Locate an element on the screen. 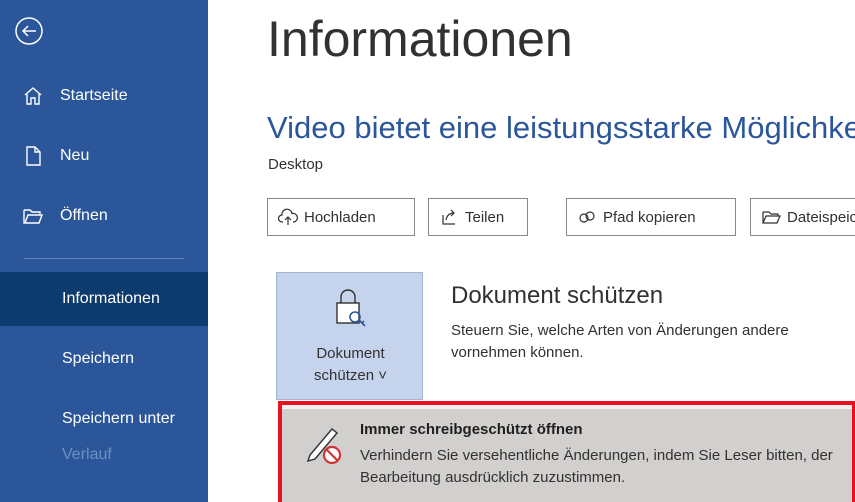  upload-label: Hochladen is located at coordinates (340, 217).